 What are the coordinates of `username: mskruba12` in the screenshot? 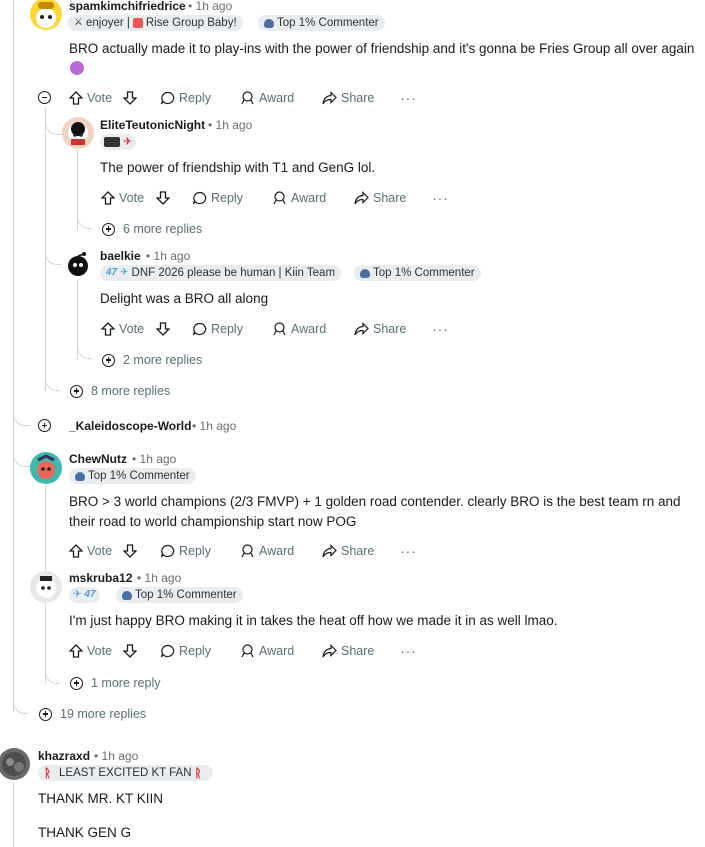 It's located at (100, 578).